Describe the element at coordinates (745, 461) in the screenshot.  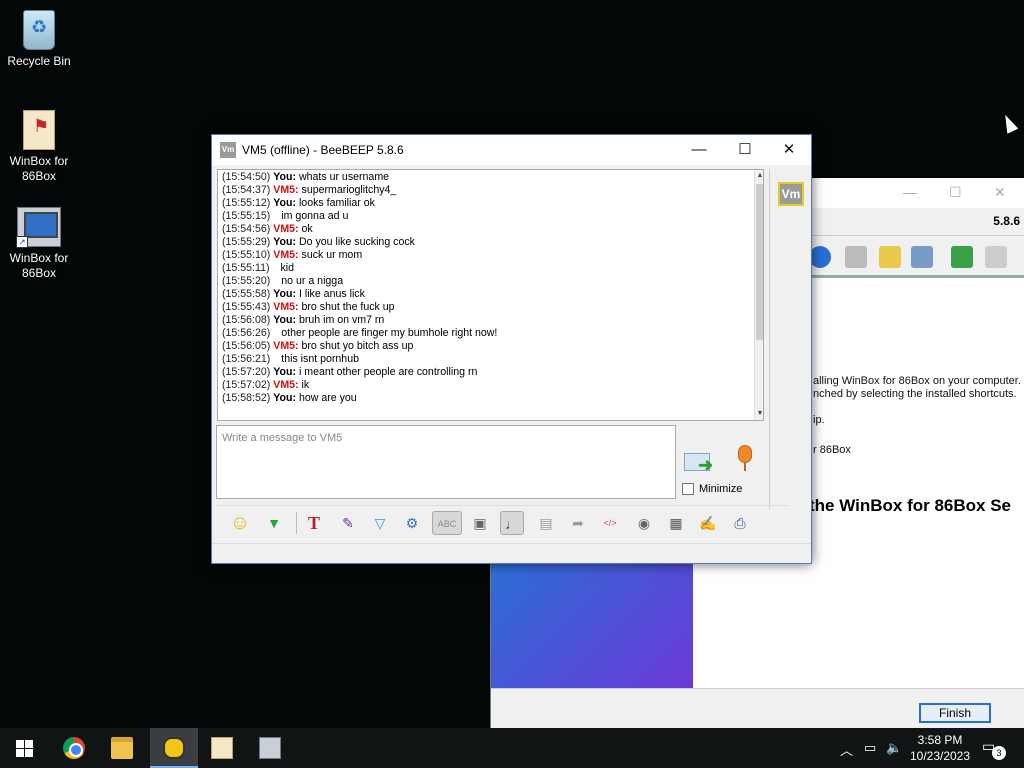
I see `voice-message-button` at that location.